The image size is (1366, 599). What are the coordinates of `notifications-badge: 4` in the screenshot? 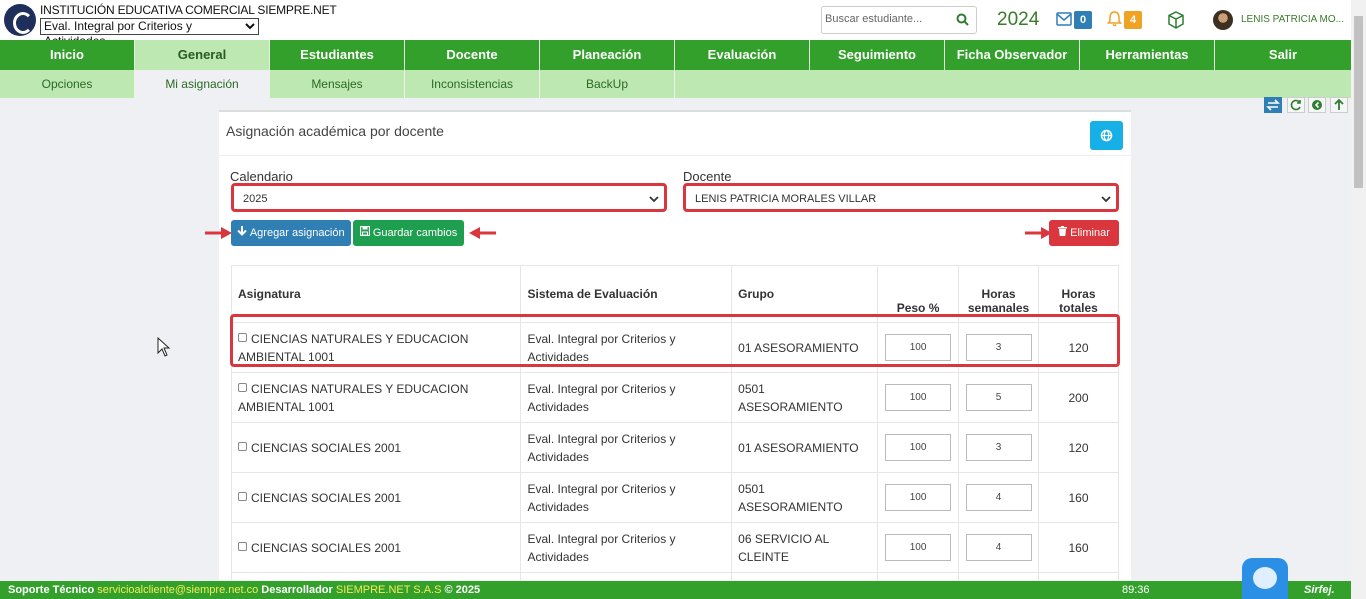 It's located at (1133, 20).